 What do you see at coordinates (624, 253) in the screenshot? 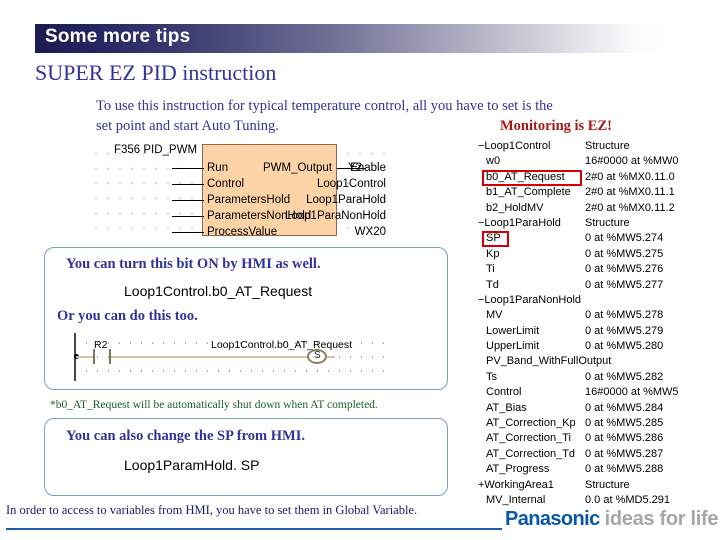
I see `monitor-variable-value: 0 at %MW5.275` at bounding box center [624, 253].